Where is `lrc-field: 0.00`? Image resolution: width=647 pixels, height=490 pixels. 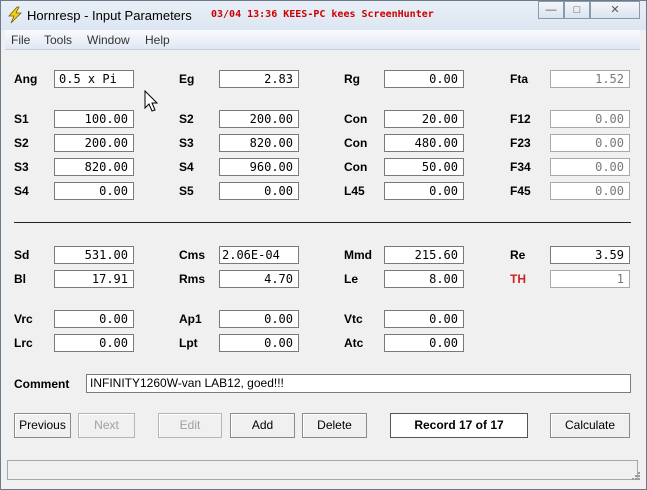 lrc-field: 0.00 is located at coordinates (94, 343).